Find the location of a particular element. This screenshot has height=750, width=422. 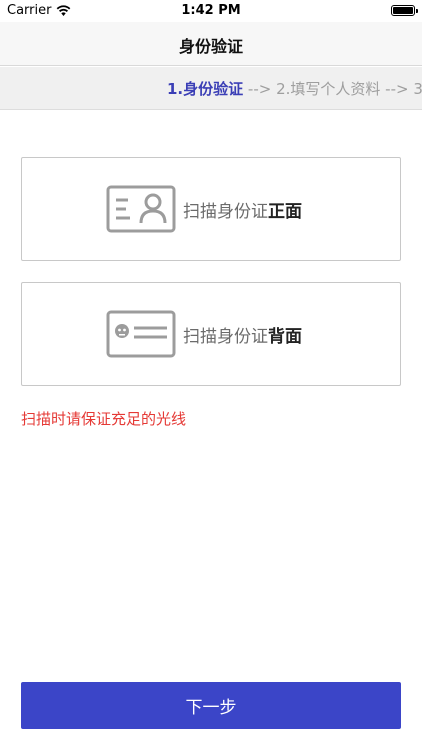

id-card-back-icon is located at coordinates (141, 334).